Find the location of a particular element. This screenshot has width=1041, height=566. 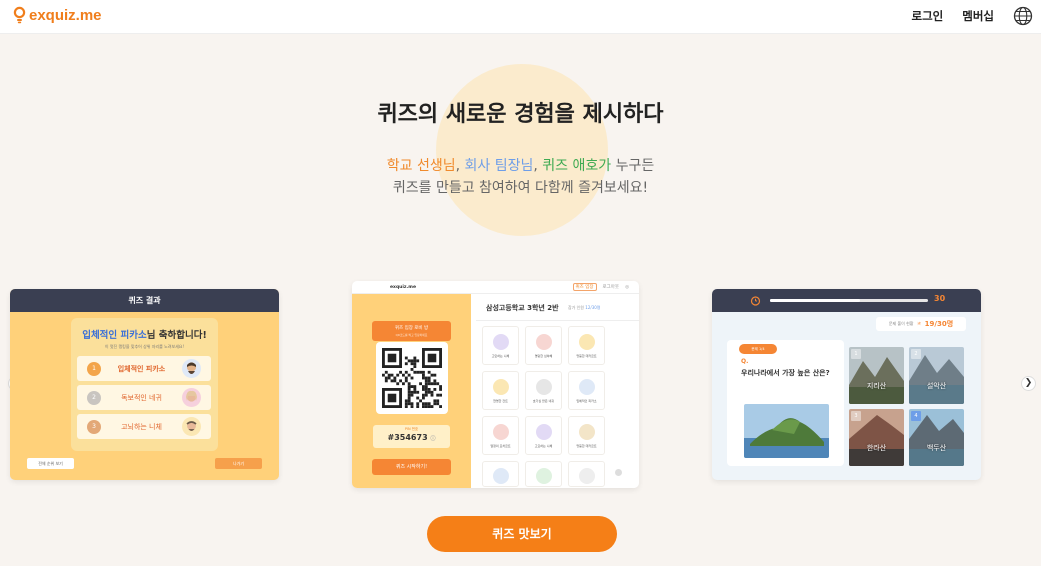

rank-number: 3 is located at coordinates (94, 426).